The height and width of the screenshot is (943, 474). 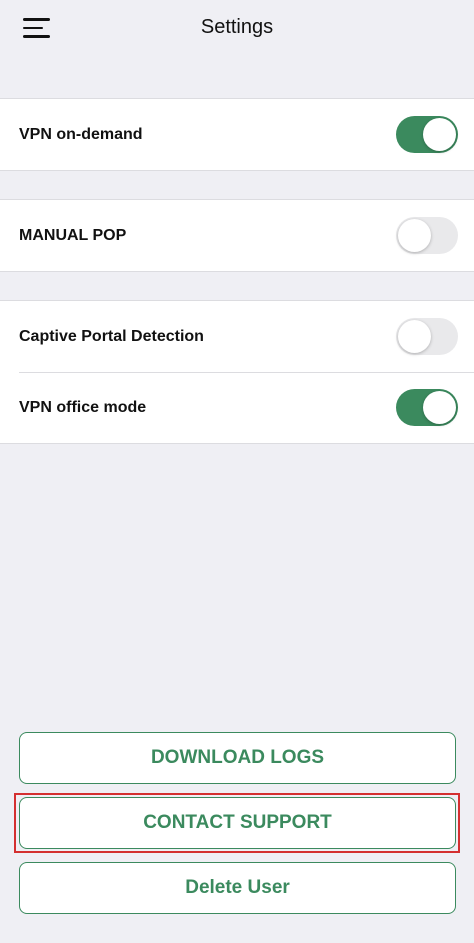 What do you see at coordinates (427, 407) in the screenshot?
I see `vpn-office-mode-toggle` at bounding box center [427, 407].